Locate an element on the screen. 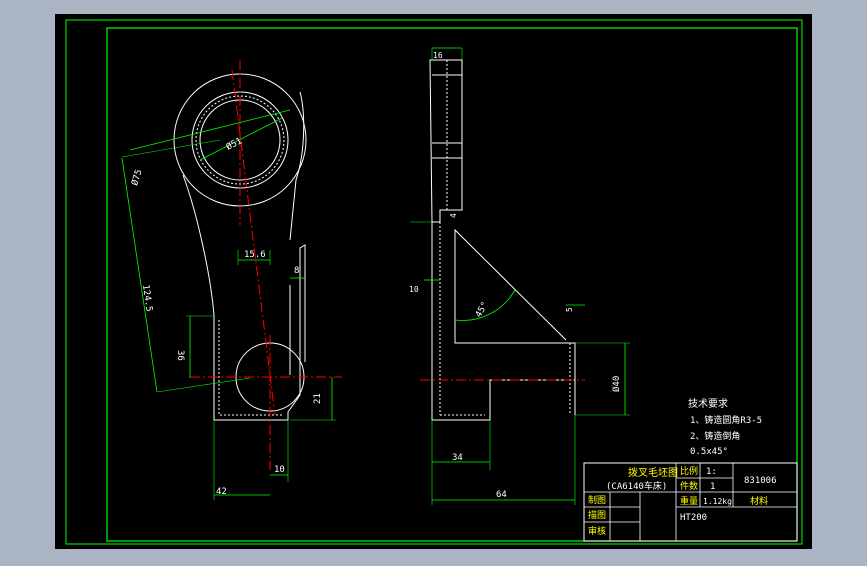  tb-drawing-number: 831006 is located at coordinates (760, 481).